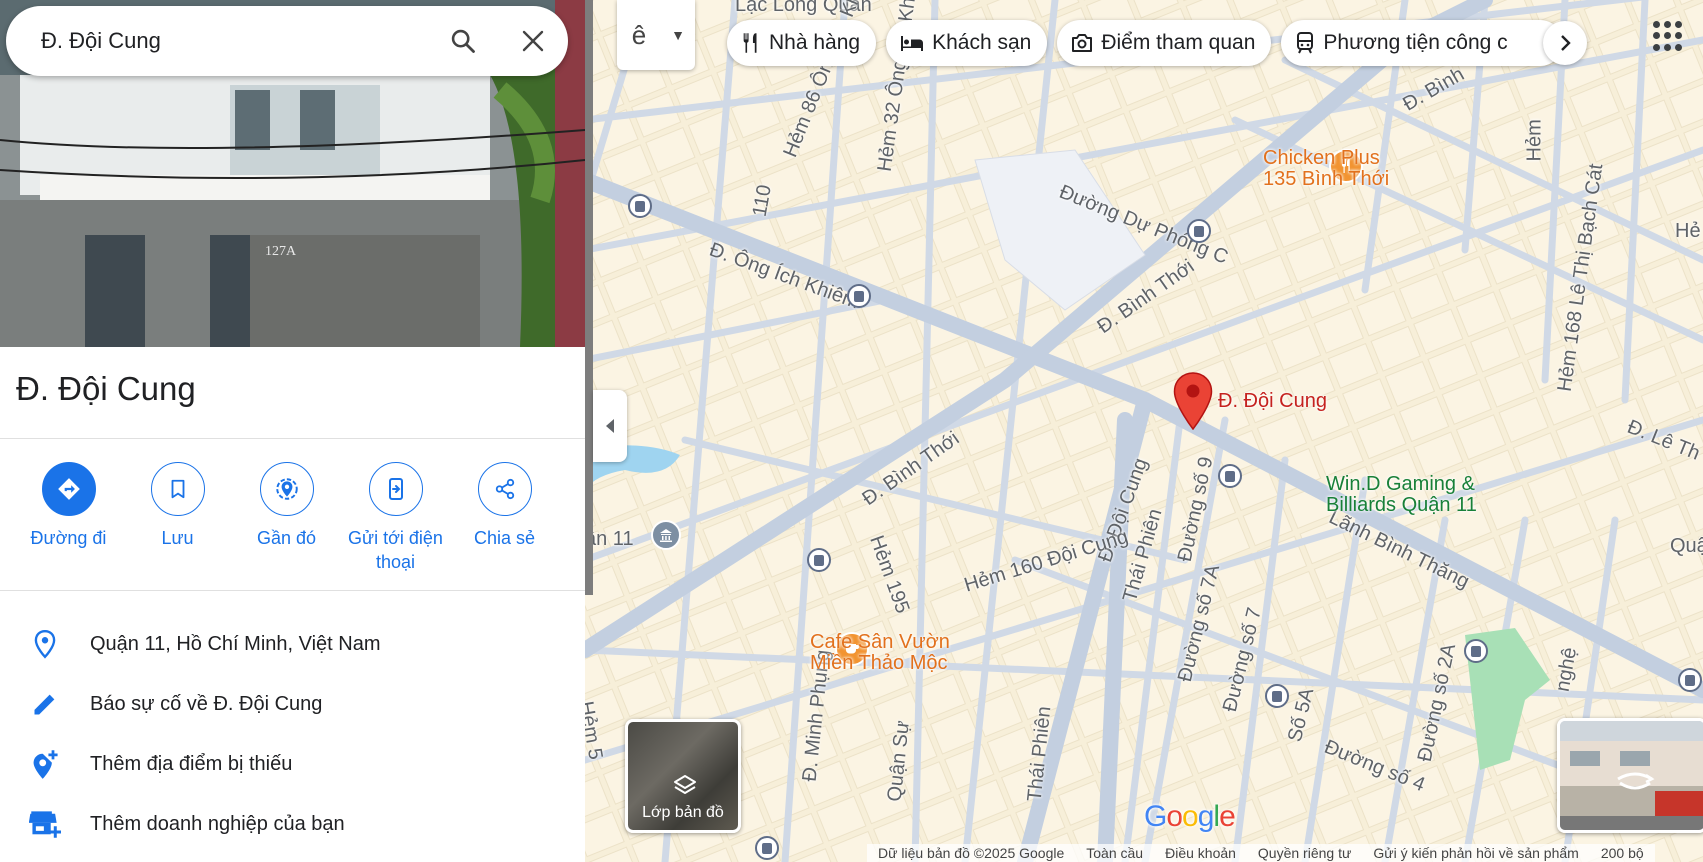 This screenshot has height=862, width=1703. What do you see at coordinates (1622, 853) in the screenshot?
I see `scale-bar: 200 bộ` at bounding box center [1622, 853].